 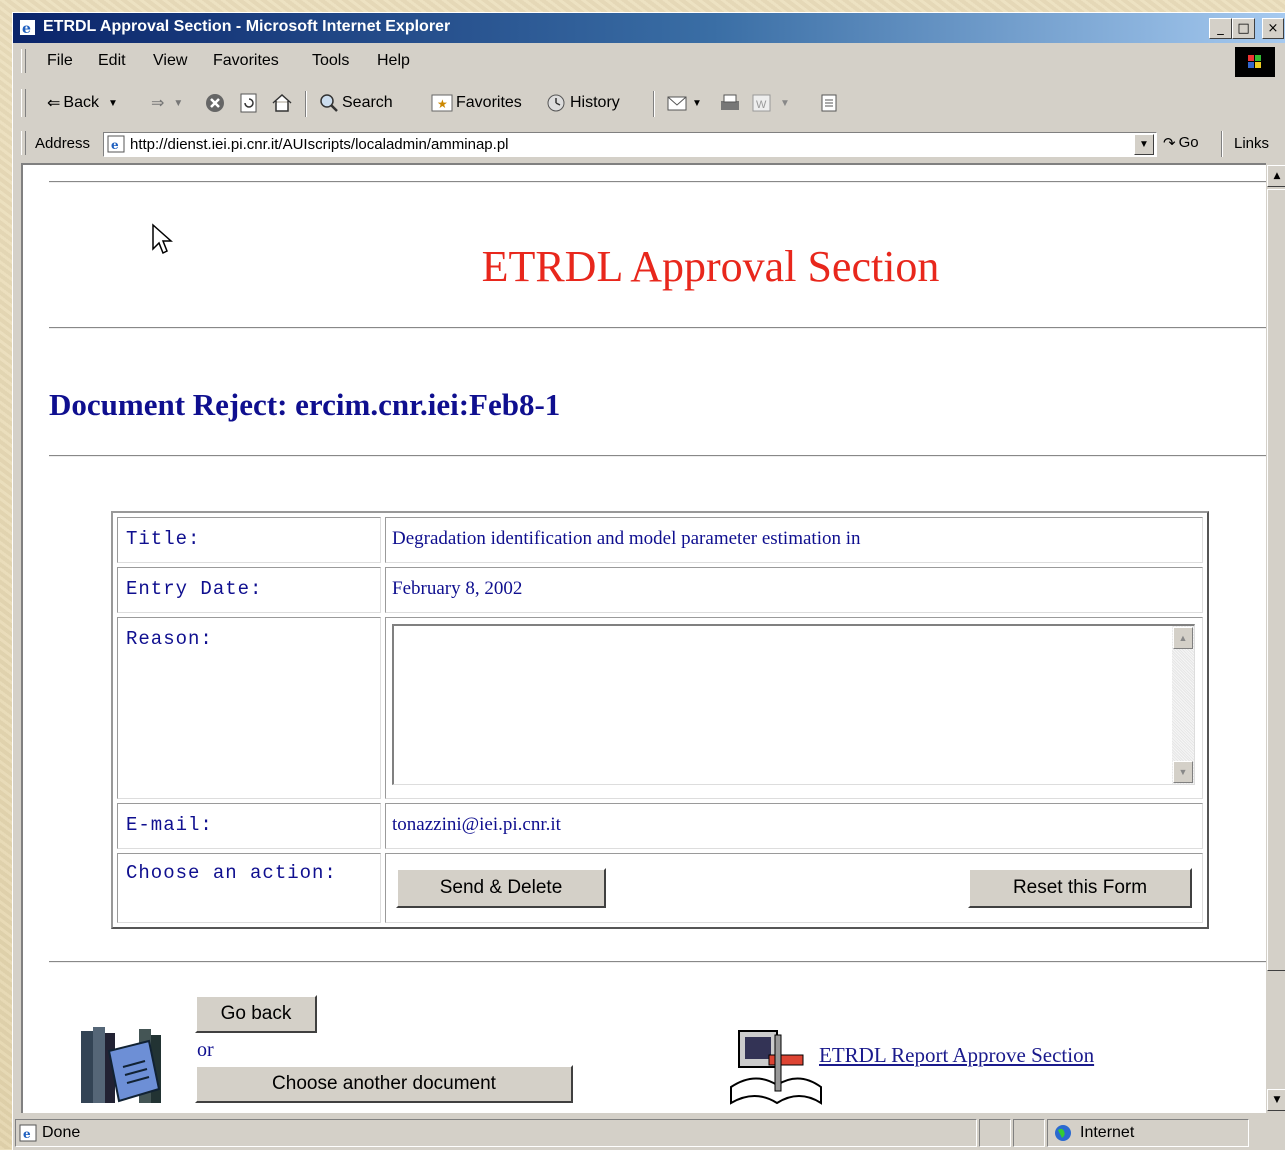 What do you see at coordinates (556, 103) in the screenshot?
I see `history-icon` at bounding box center [556, 103].